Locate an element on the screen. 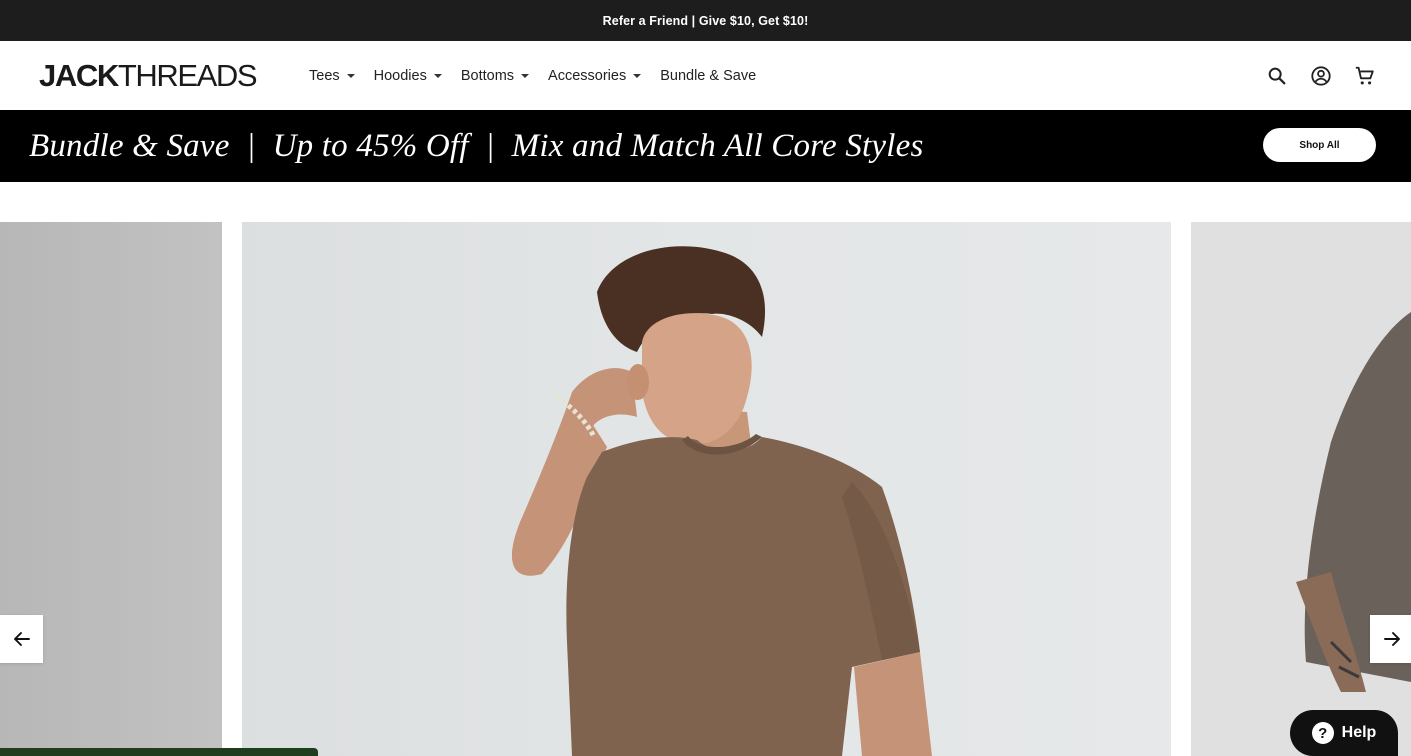 Image resolution: width=1411 pixels, height=756 pixels. carousel-slide-next is located at coordinates (1301, 489).